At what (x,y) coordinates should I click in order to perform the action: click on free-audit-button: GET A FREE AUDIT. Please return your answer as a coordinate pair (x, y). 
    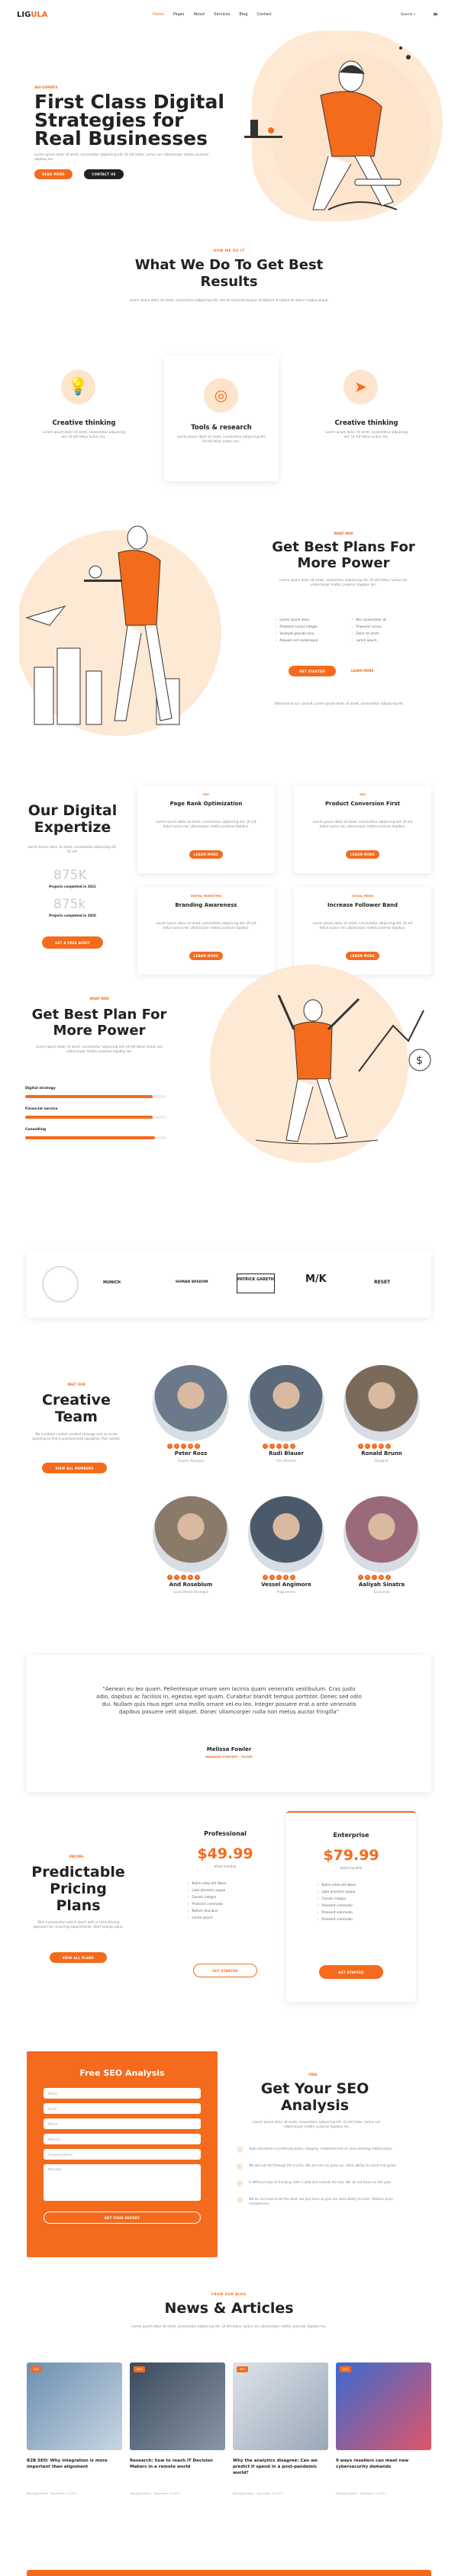
    Looking at the image, I should click on (72, 942).